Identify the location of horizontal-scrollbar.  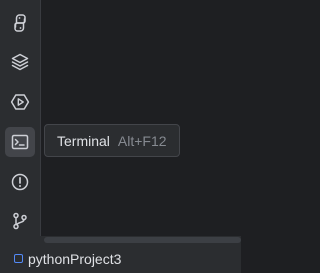
(120, 240).